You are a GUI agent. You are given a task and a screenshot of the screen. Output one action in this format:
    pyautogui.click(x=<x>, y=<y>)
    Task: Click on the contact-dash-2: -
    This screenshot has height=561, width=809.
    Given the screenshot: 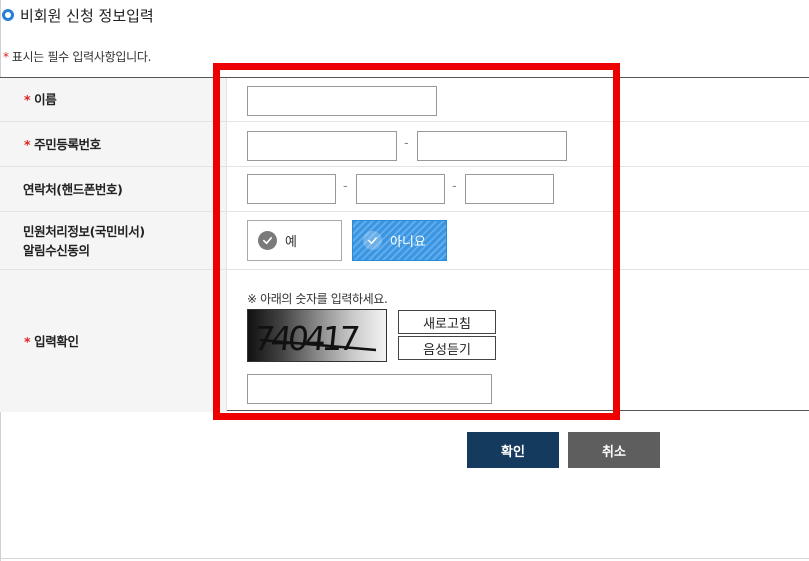 What is the action you would take?
    pyautogui.click(x=454, y=186)
    